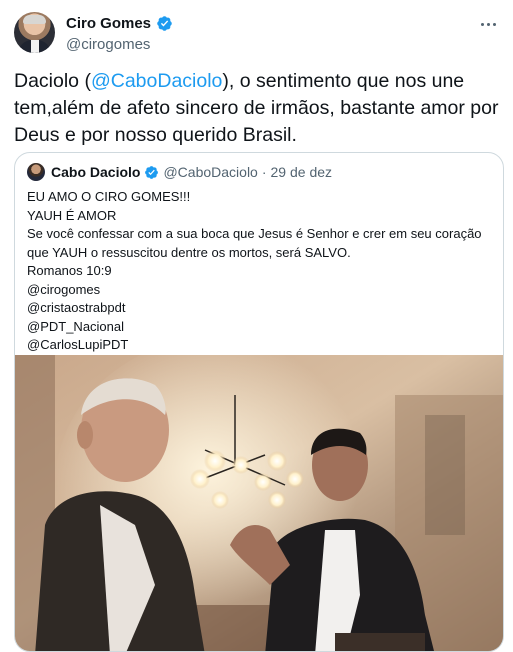 The height and width of the screenshot is (652, 513). I want to click on quoted-line: YAUH É AMOR, so click(72, 215).